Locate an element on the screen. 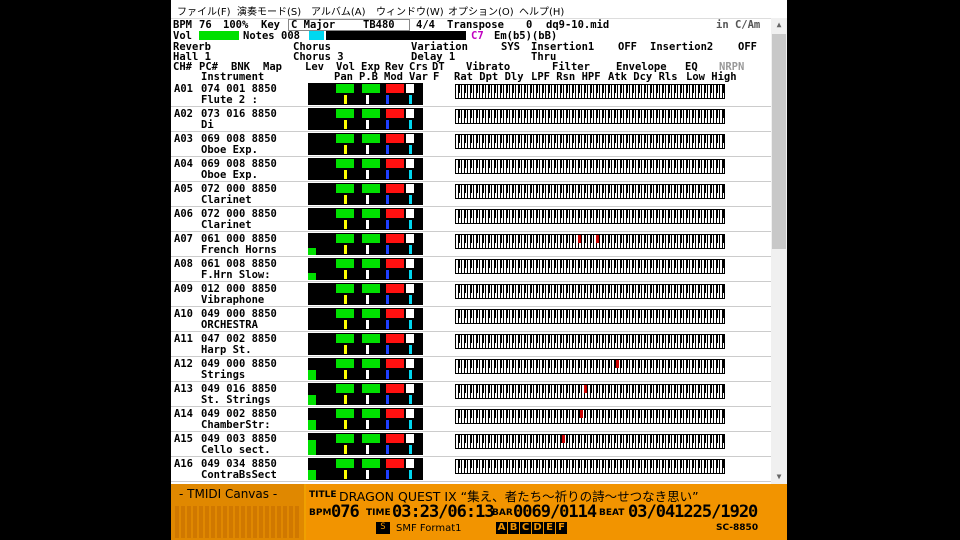 The image size is (960, 540). channel-row: A08 061 008 8850 F.Hrn Slow: is located at coordinates (471, 269).